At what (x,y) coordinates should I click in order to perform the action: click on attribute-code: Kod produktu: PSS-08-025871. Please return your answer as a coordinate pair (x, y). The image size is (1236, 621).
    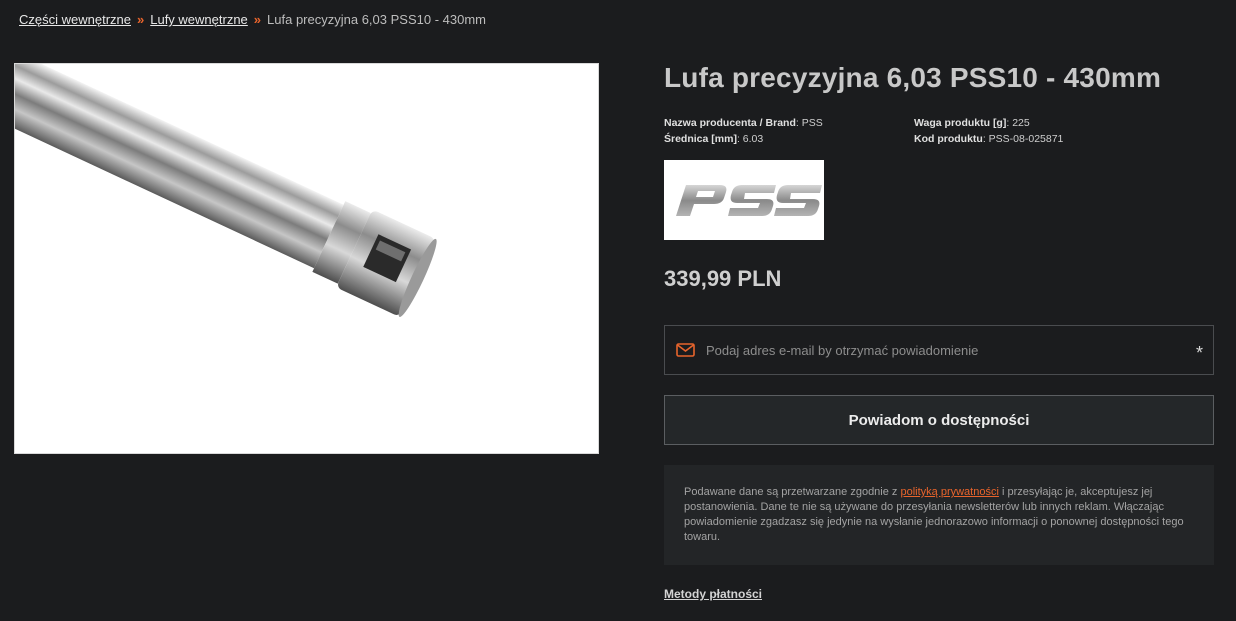
    Looking at the image, I should click on (989, 139).